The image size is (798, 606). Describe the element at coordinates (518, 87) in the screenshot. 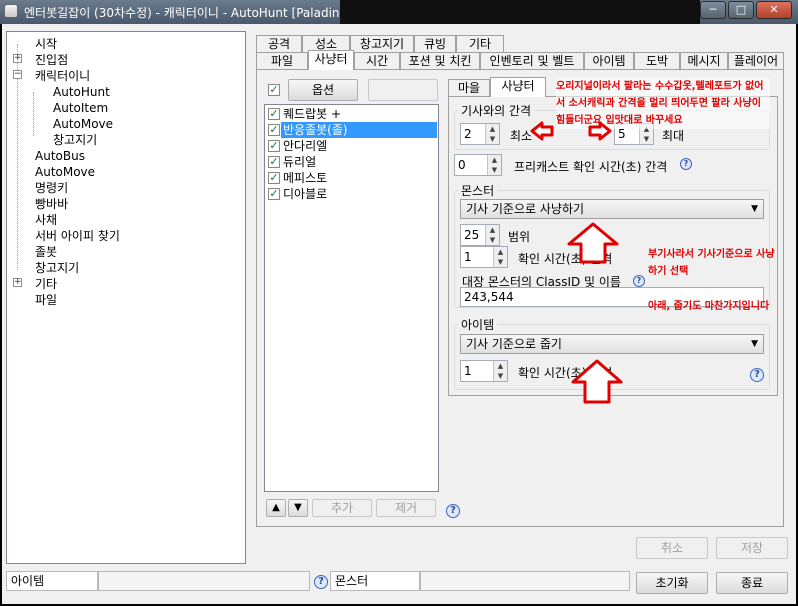

I see `subtab-hunting-ground: 사냥터` at that location.